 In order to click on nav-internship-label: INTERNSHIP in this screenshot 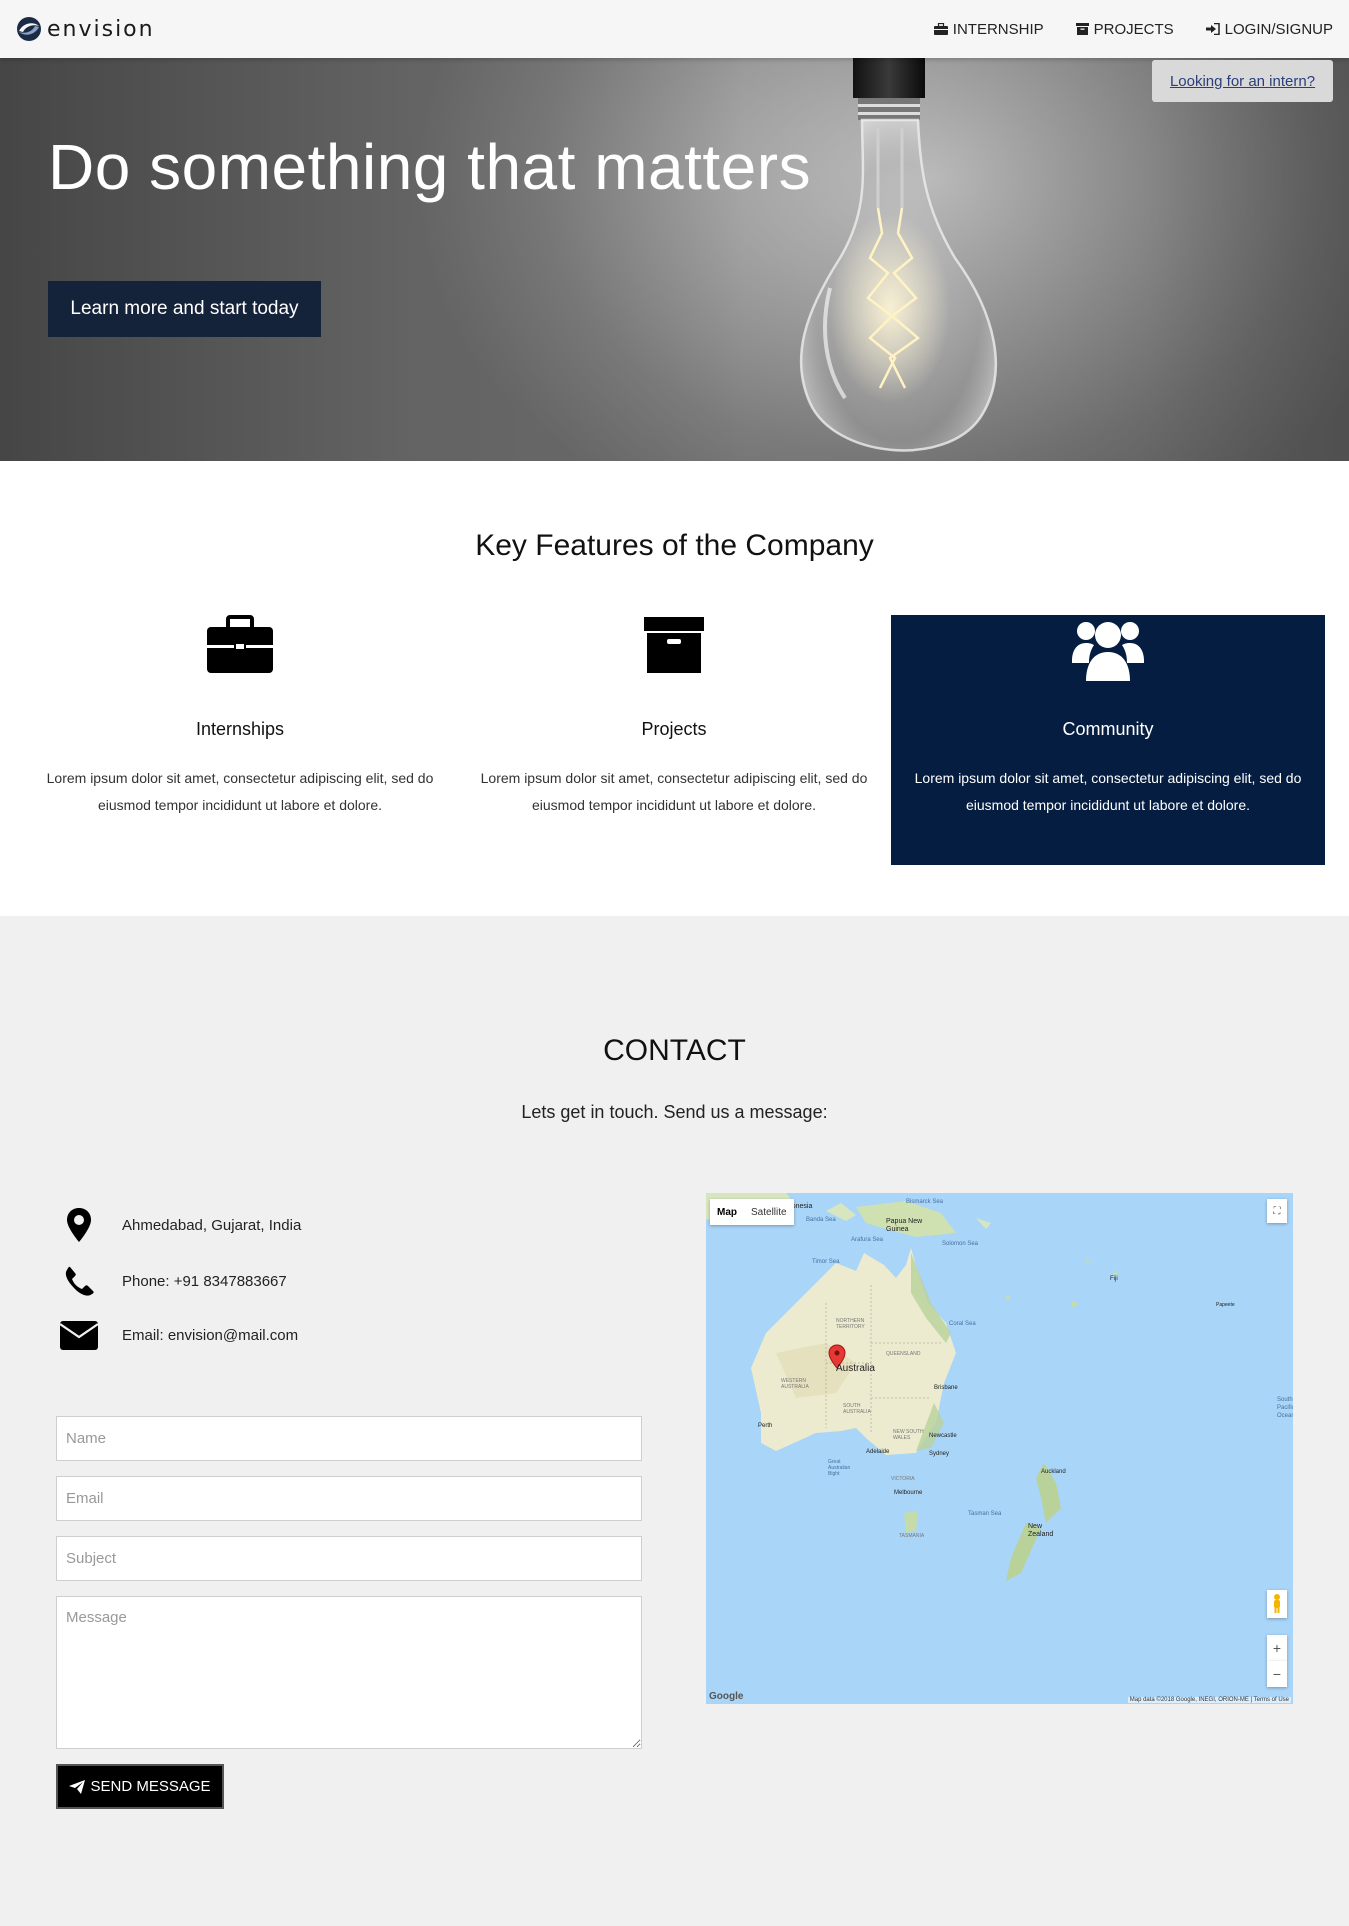, I will do `click(998, 29)`.